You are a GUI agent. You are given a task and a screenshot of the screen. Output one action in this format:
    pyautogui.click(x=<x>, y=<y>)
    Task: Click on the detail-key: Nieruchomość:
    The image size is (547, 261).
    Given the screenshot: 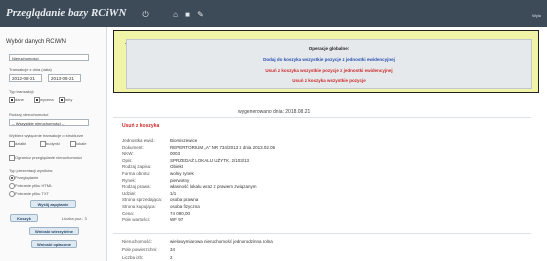 What is the action you would take?
    pyautogui.click(x=137, y=241)
    